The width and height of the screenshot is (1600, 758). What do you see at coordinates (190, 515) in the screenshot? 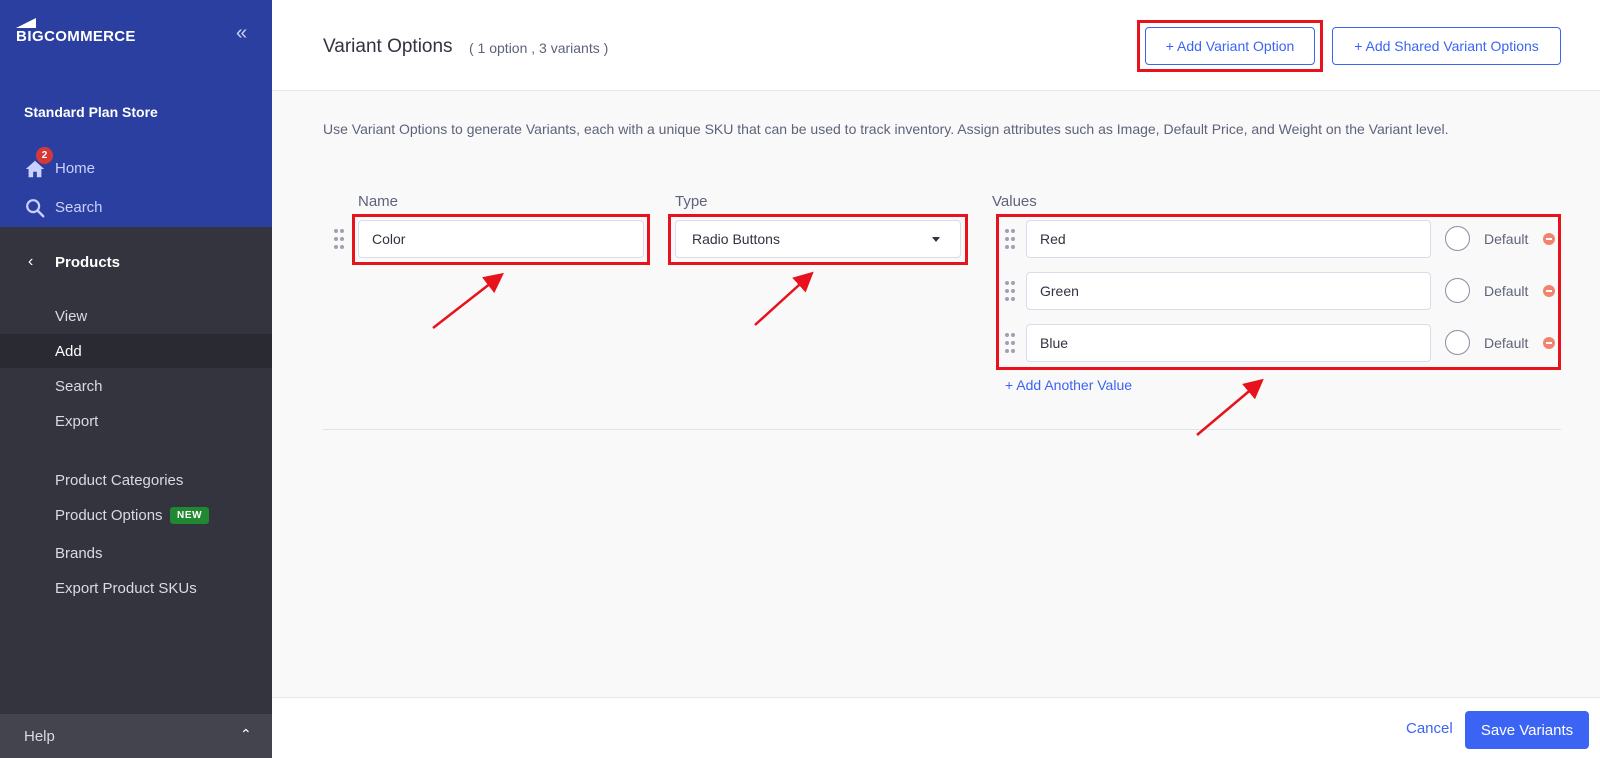
I see `new-badge: NEW` at bounding box center [190, 515].